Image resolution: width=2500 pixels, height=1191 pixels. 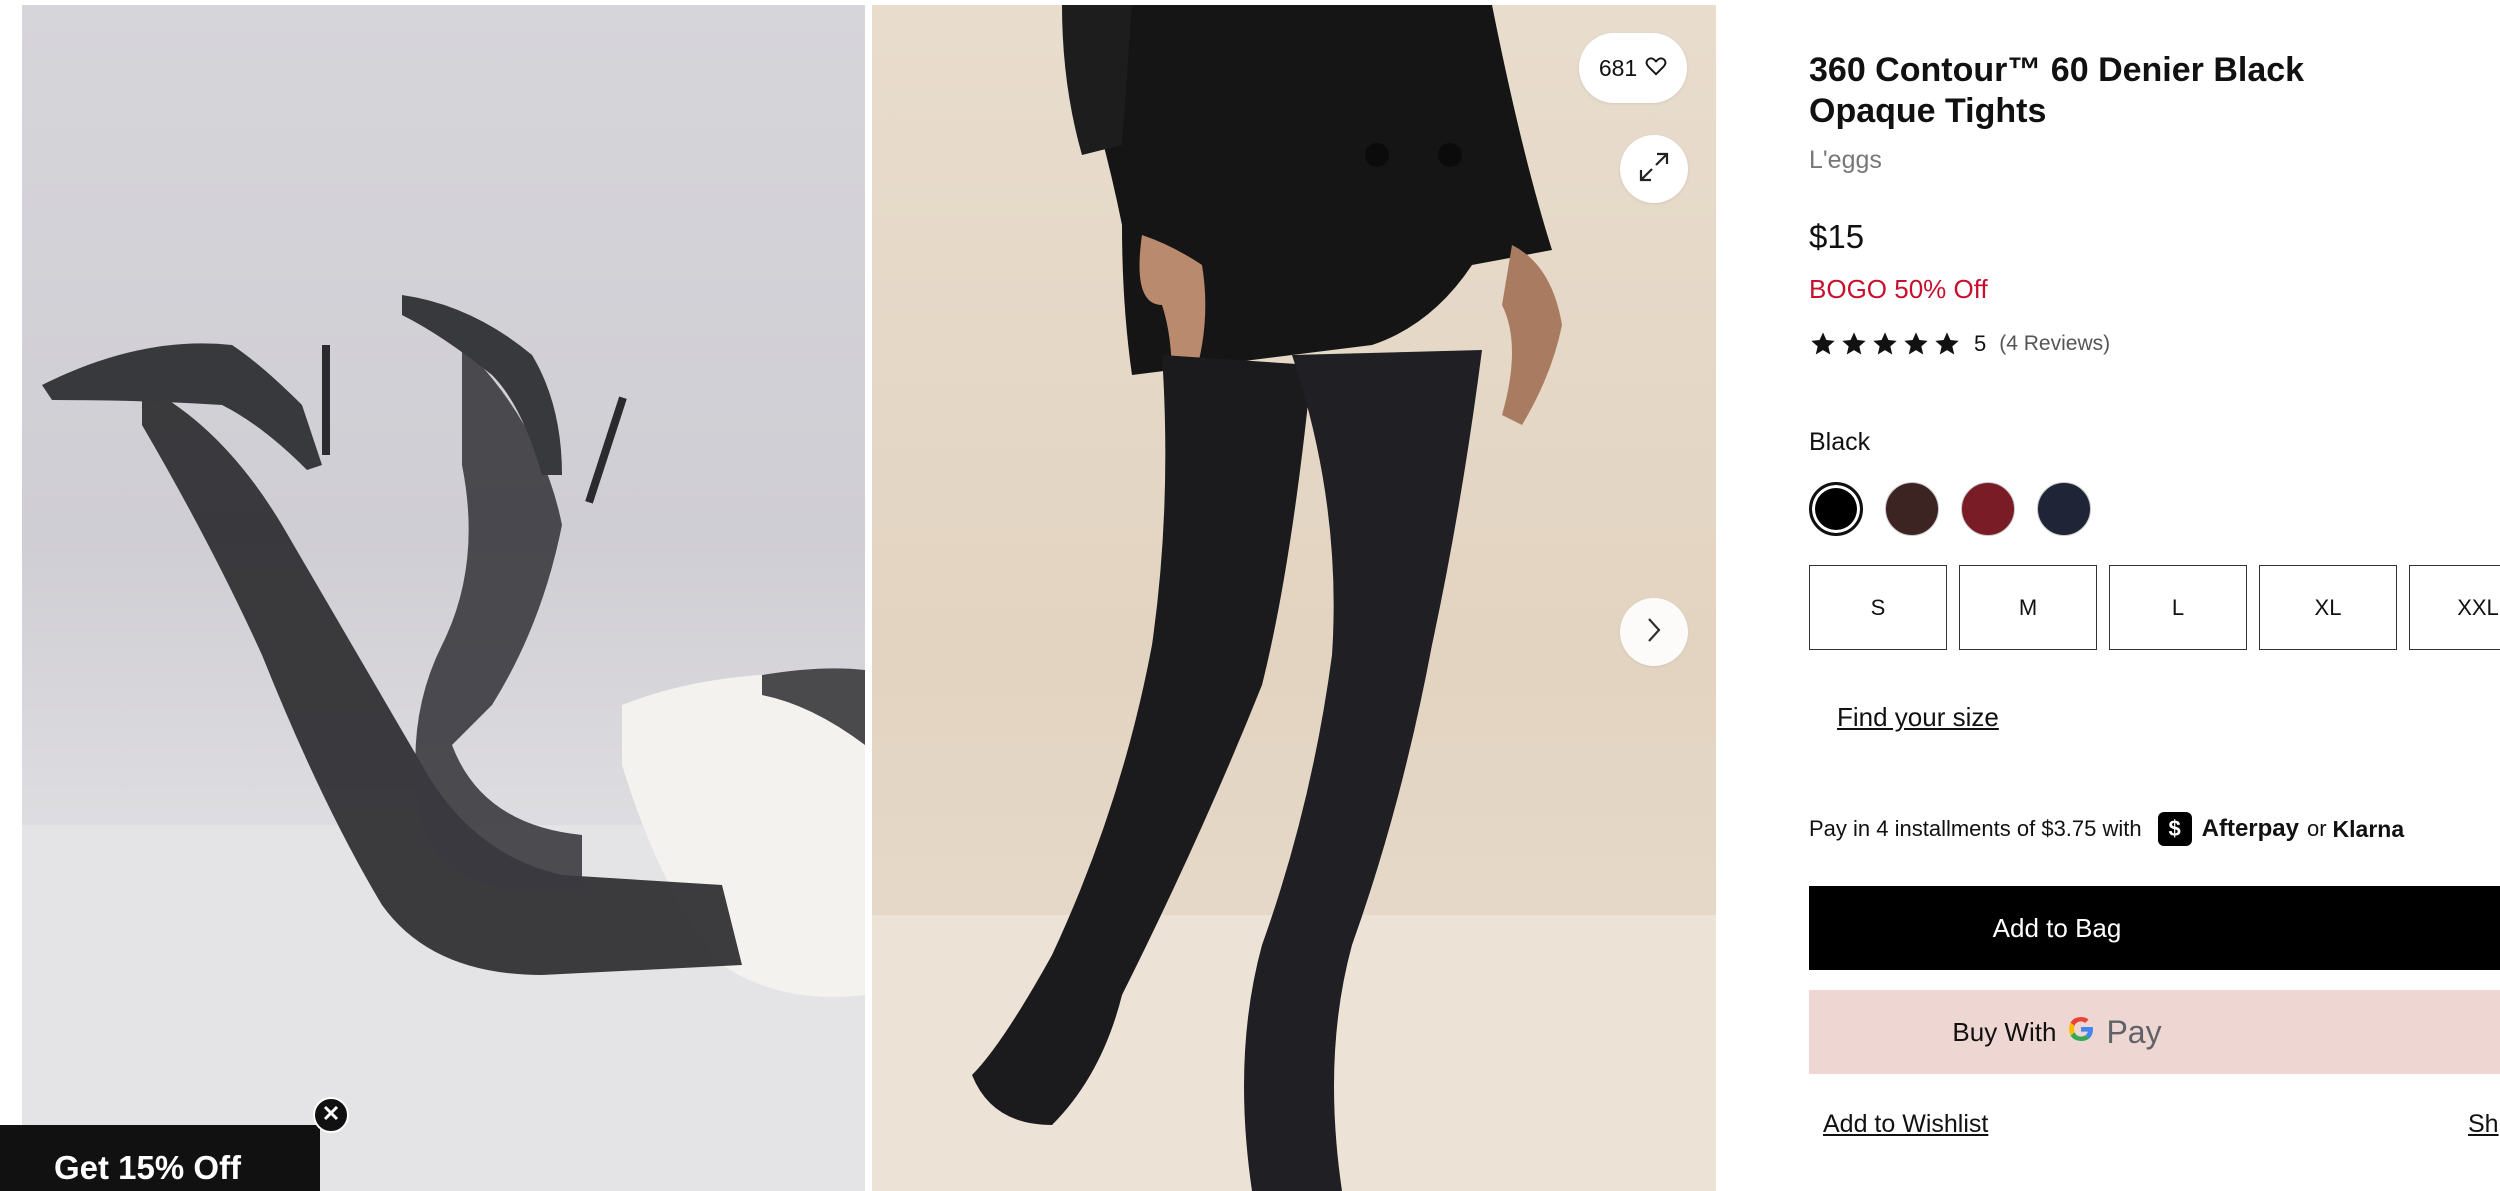 I want to click on close-icon, so click(x=331, y=1115).